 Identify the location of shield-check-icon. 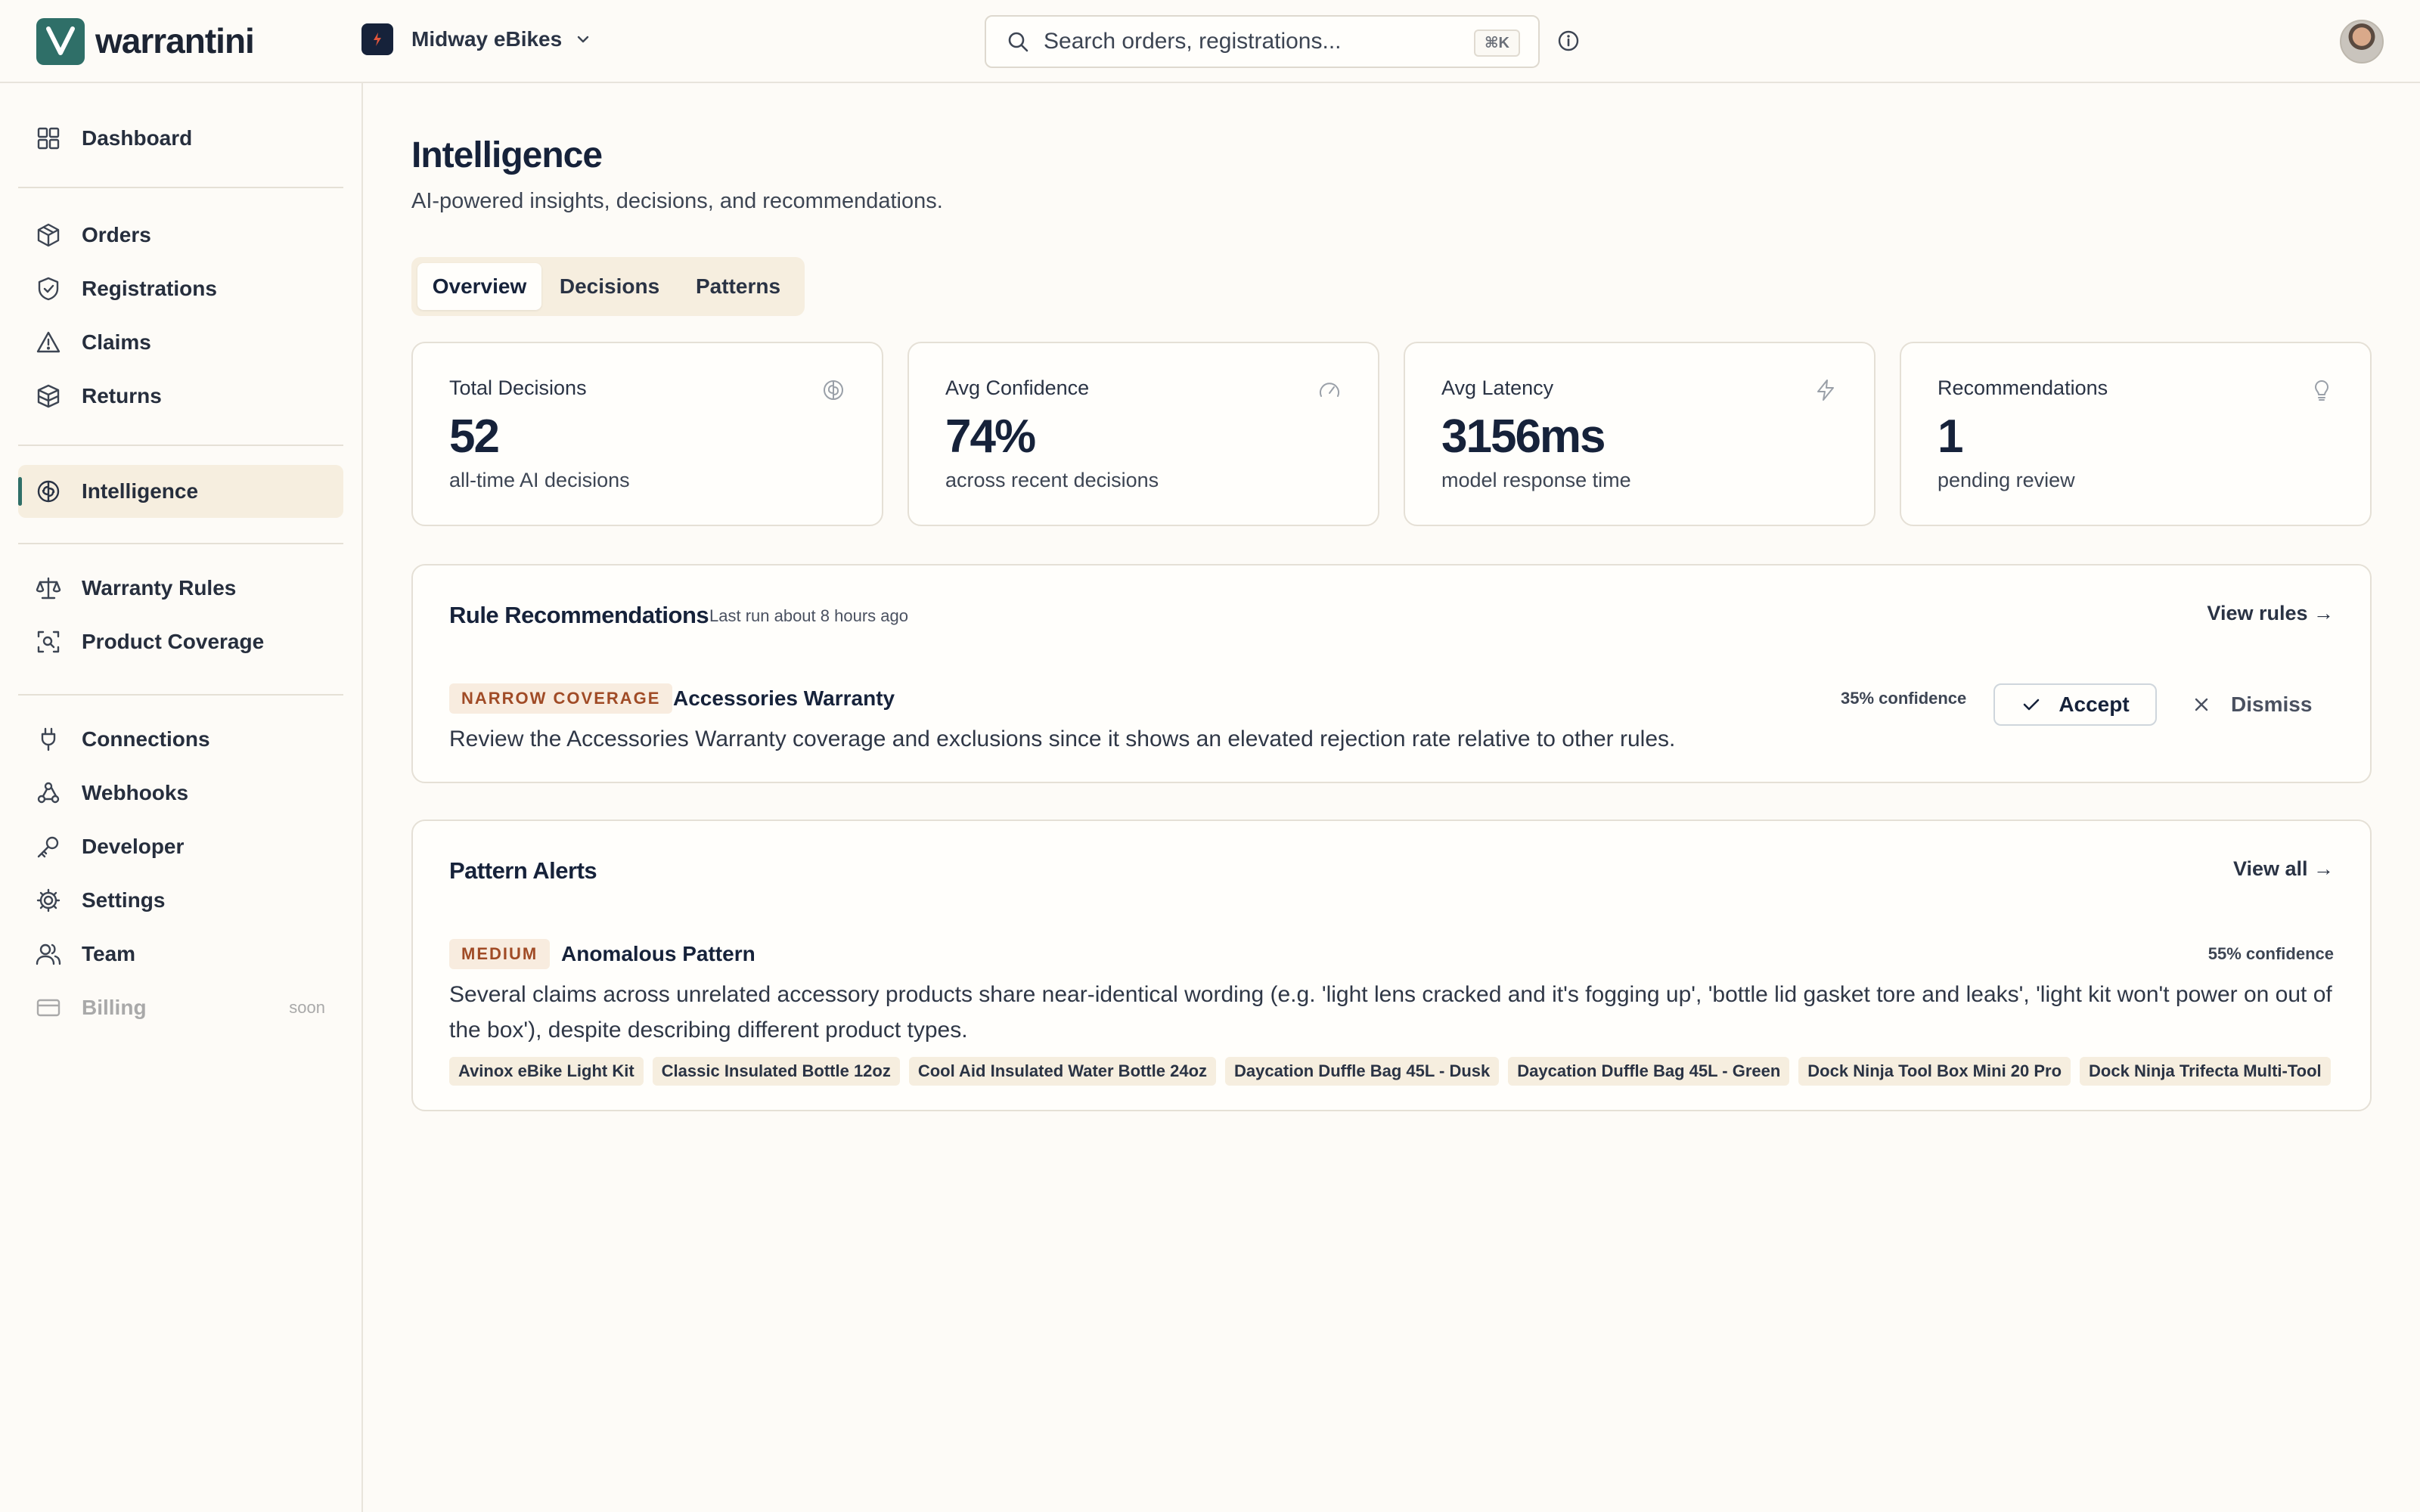
(48, 288).